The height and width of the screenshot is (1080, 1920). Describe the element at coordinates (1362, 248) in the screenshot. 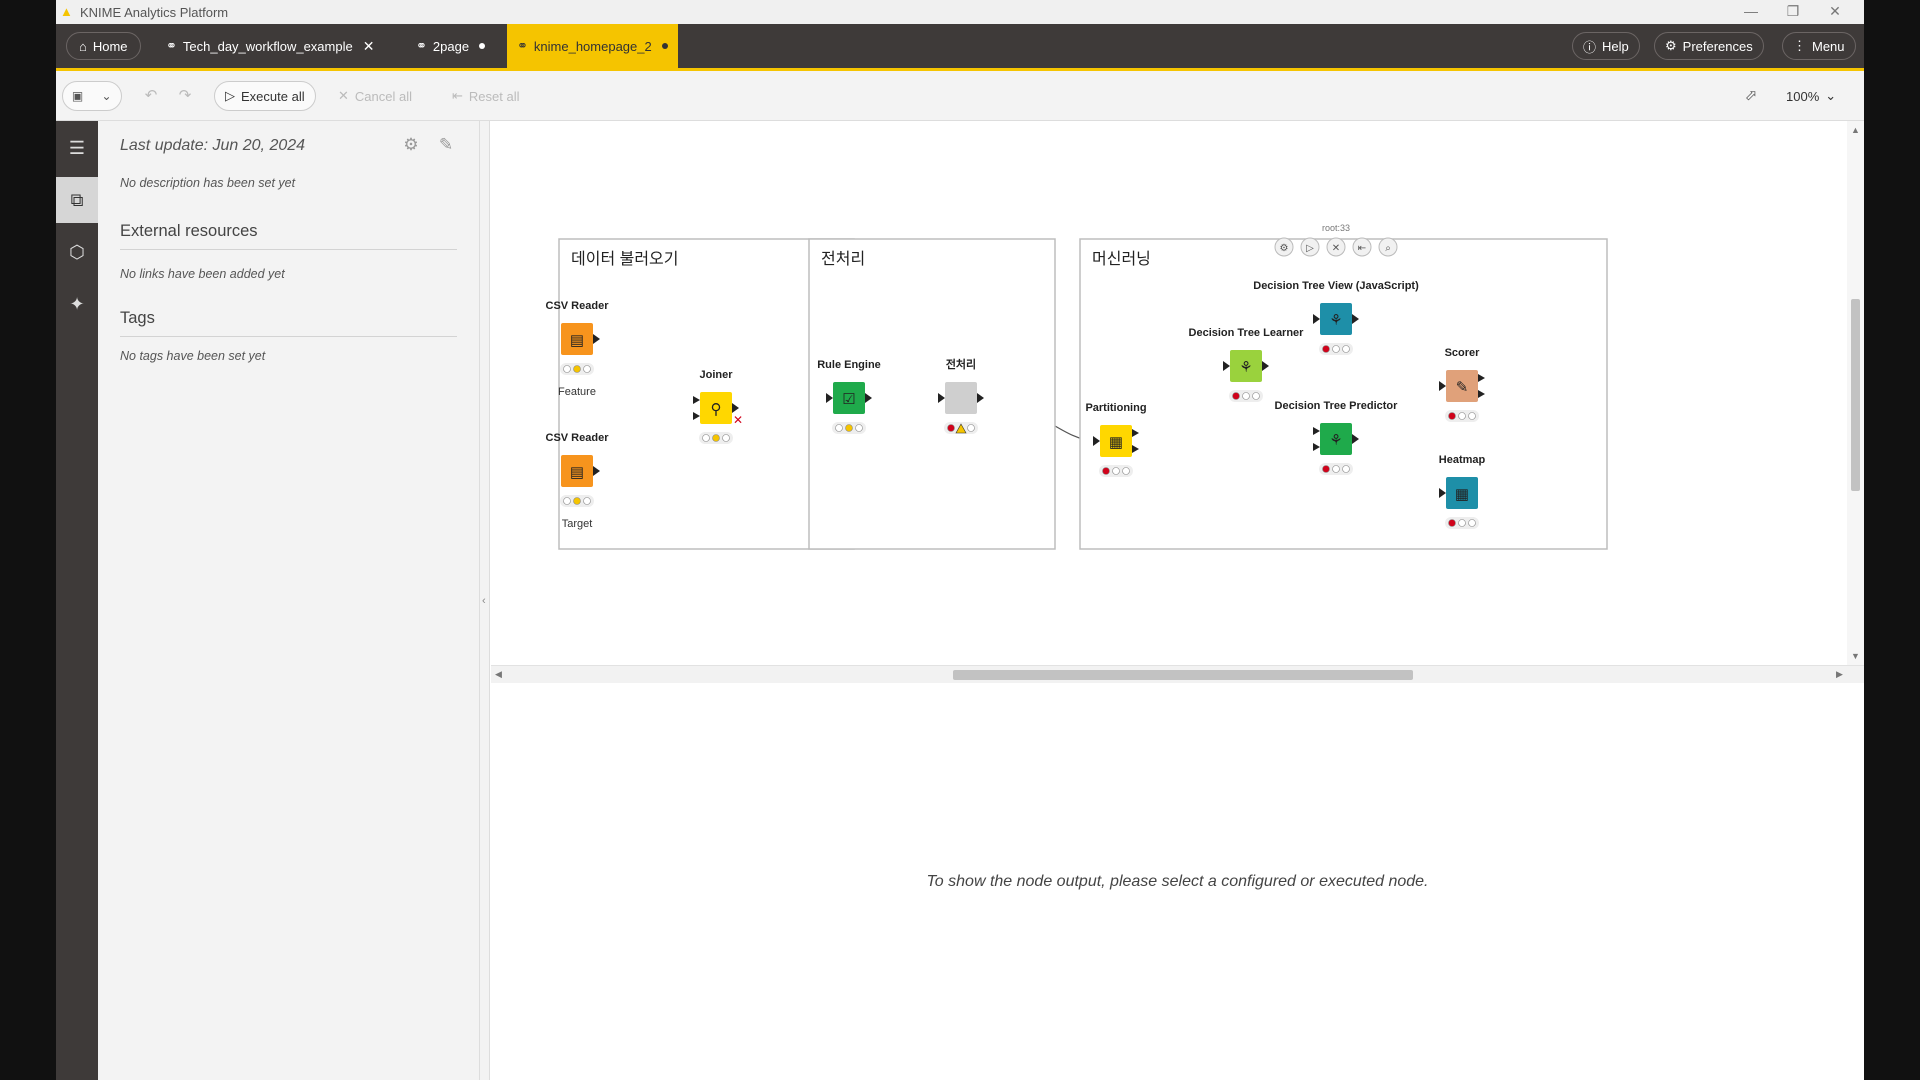

I see `reset-icon-glyph: ⇤` at that location.